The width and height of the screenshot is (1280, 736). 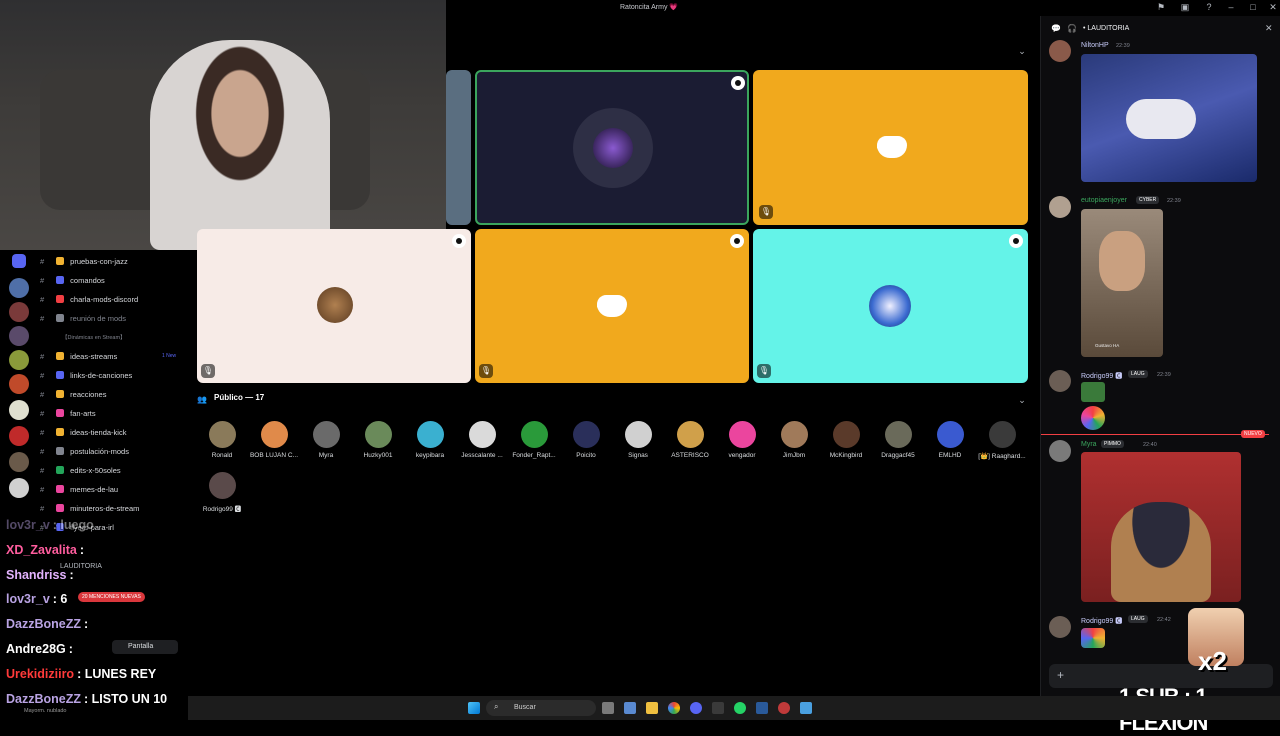 What do you see at coordinates (89, 299) in the screenshot?
I see `channel-item: # charla-mods-discord` at bounding box center [89, 299].